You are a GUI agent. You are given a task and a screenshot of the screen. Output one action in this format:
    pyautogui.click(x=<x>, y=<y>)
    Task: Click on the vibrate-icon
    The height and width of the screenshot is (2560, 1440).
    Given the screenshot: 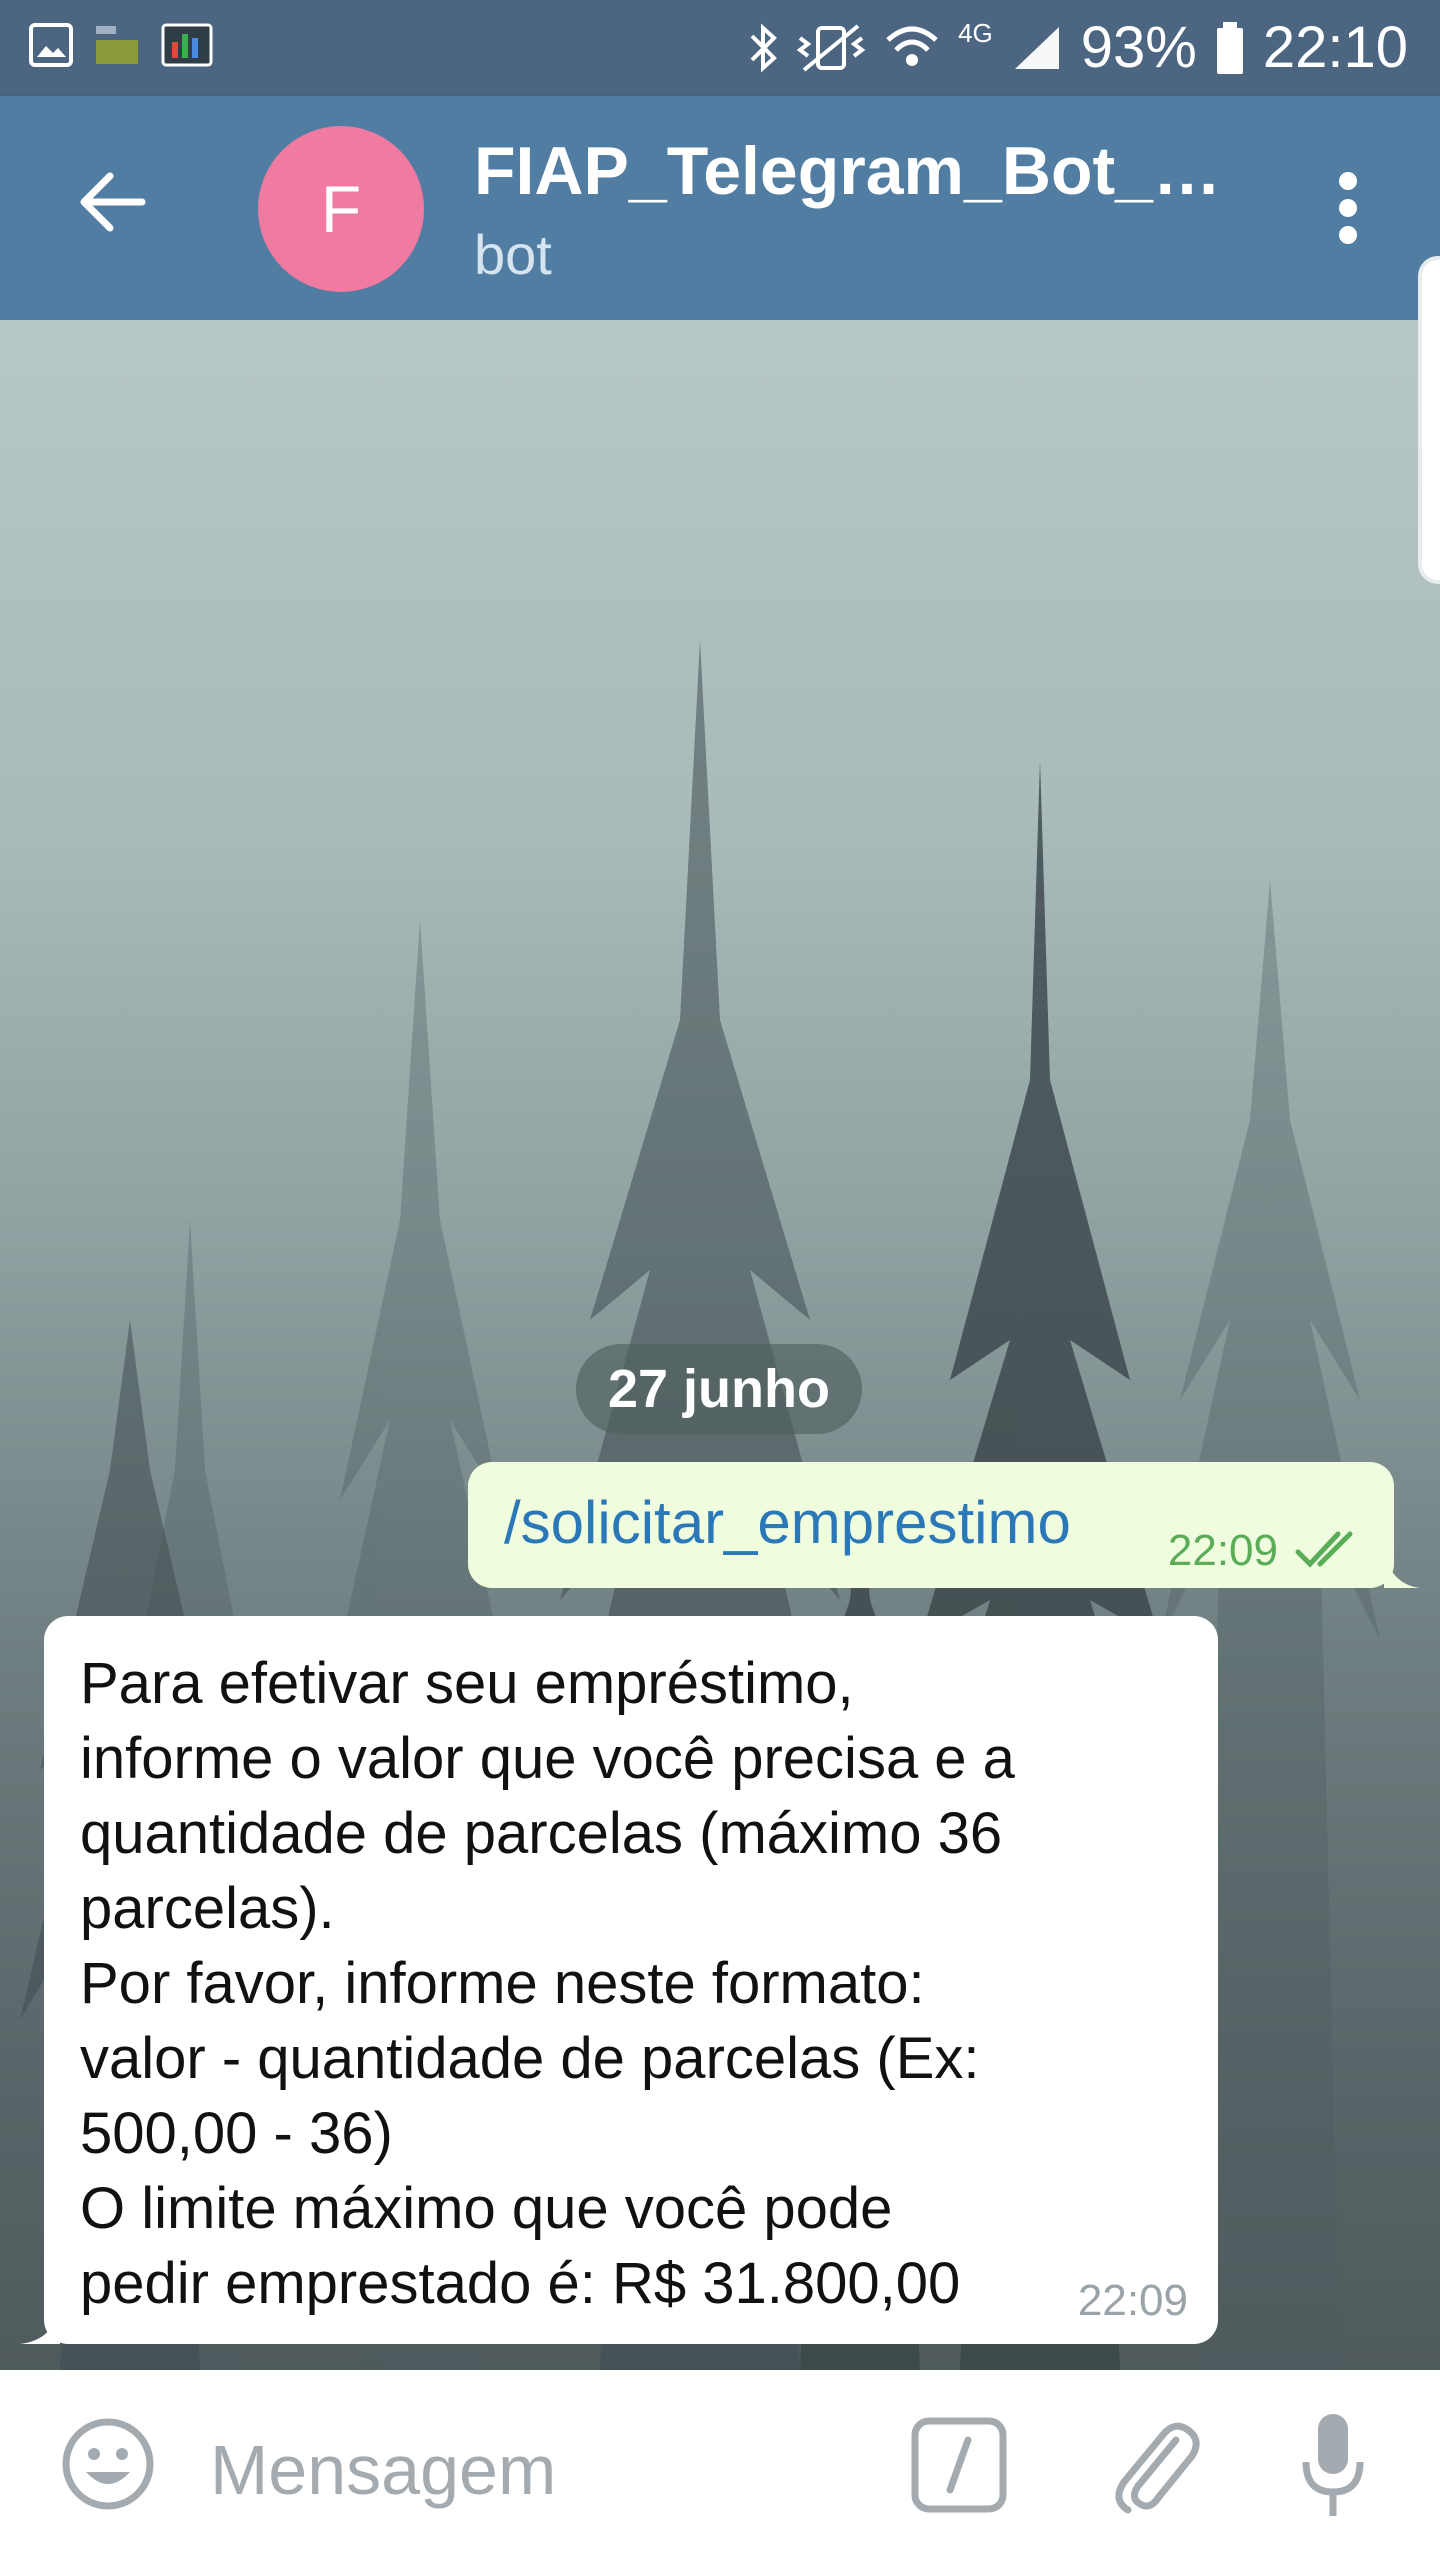 What is the action you would take?
    pyautogui.click(x=831, y=47)
    